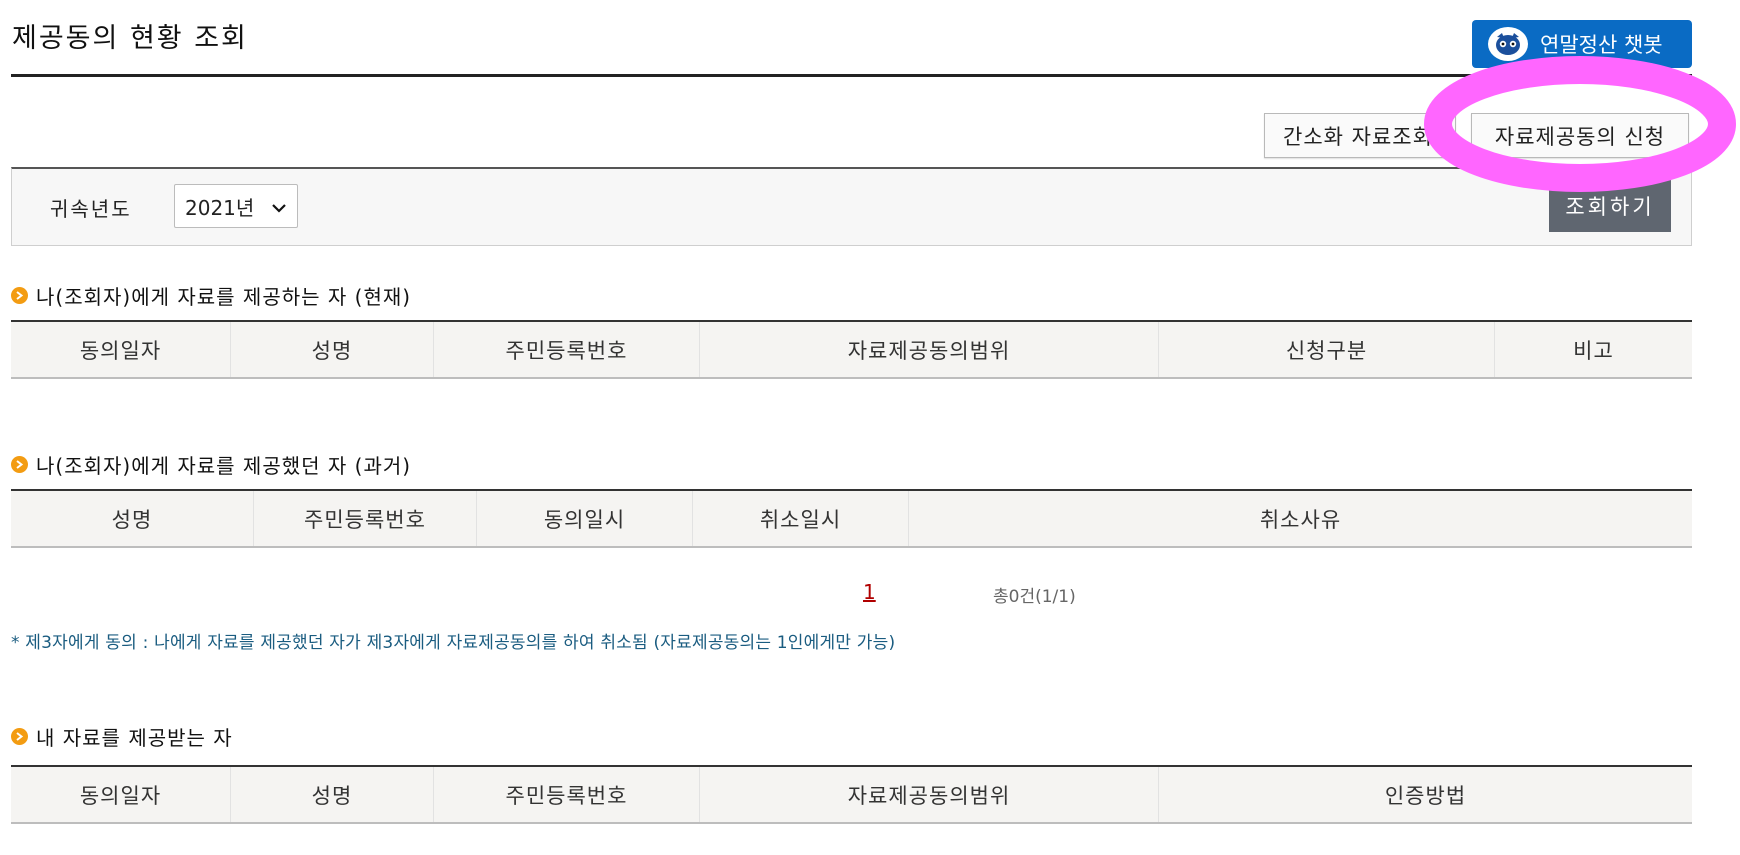 The image size is (1740, 855). Describe the element at coordinates (1034, 597) in the screenshot. I see `total-count: 총0건(1/1)` at that location.